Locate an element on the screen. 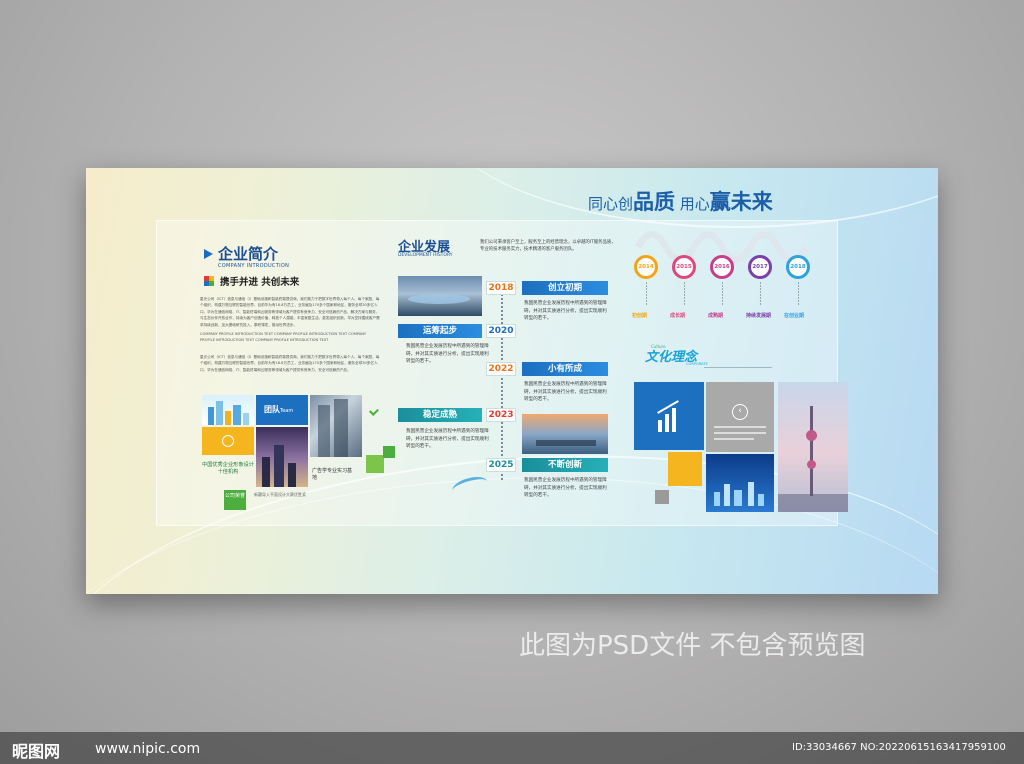 This screenshot has height=764, width=1024. culture-divider is located at coordinates (738, 367).